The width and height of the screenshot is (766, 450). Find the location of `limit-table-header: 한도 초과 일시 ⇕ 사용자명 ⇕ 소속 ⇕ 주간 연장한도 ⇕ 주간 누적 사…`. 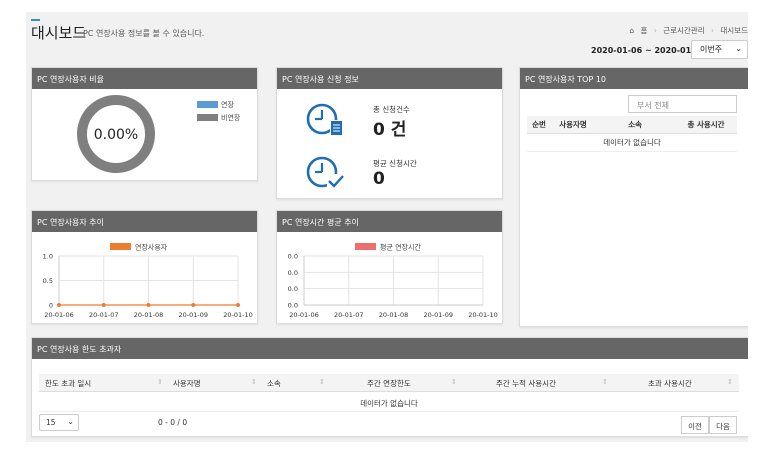

limit-table-header: 한도 초과 일시 ⇕ 사용자명 ⇕ 소속 ⇕ 주간 연장한도 ⇕ 주간 누적 사… is located at coordinates (389, 383).